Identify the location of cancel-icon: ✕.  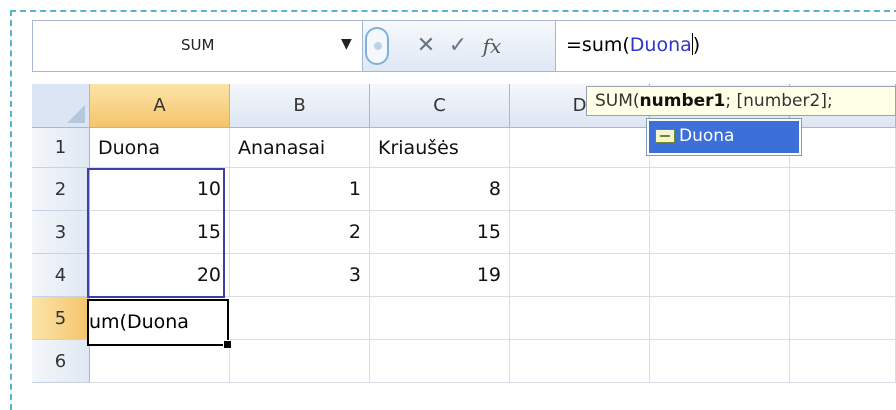
(426, 46).